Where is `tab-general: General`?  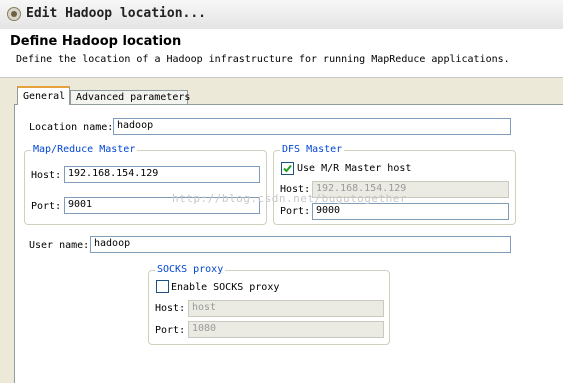
tab-general: General is located at coordinates (43, 95).